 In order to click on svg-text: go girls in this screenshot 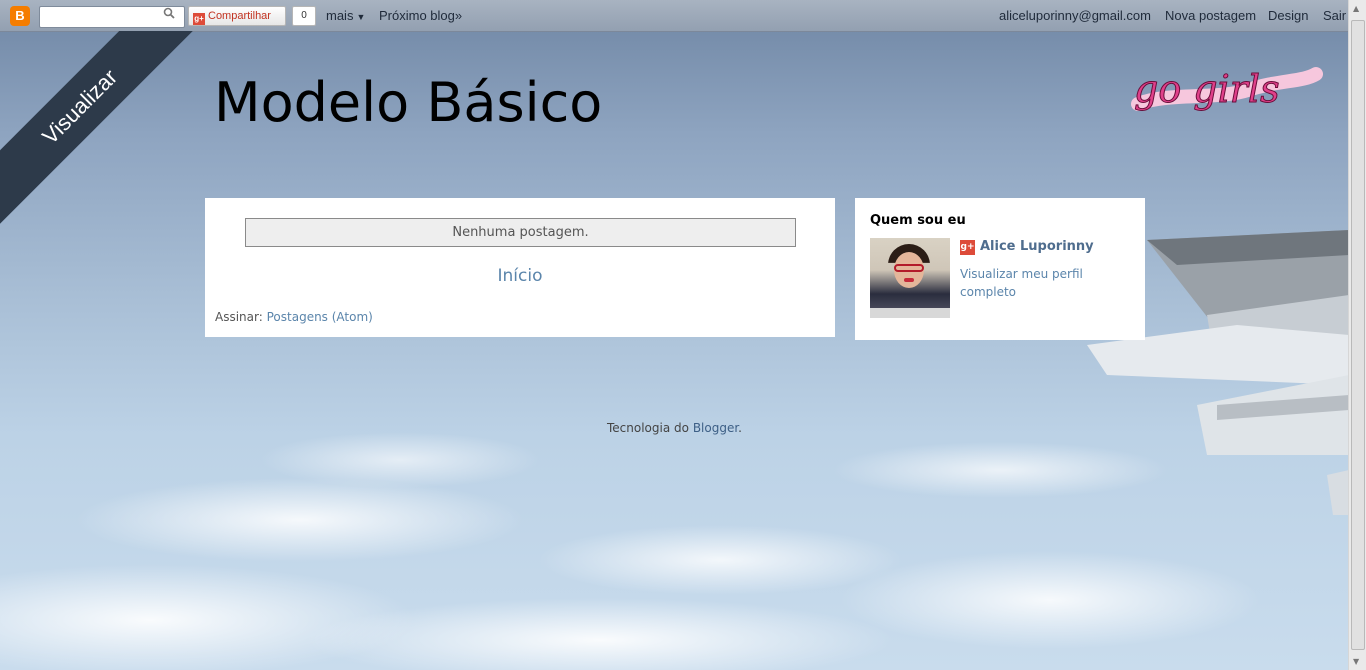, I will do `click(1207, 89)`.